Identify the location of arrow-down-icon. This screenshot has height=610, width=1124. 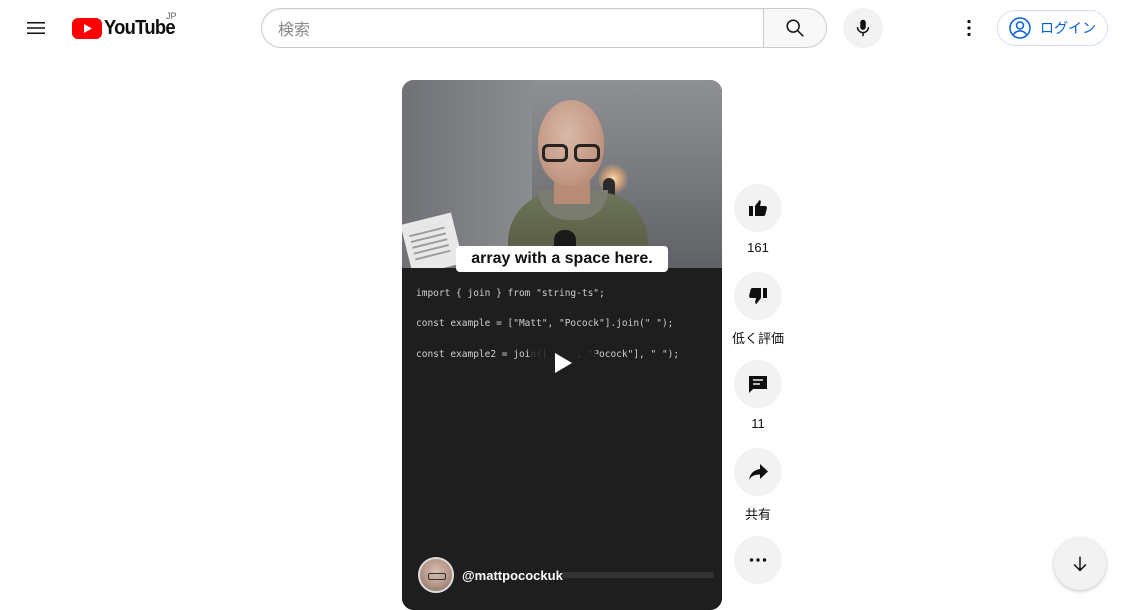
(1080, 564).